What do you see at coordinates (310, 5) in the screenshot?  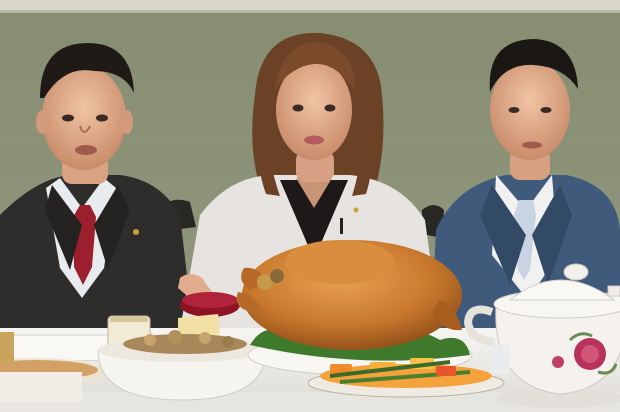 I see `ceiling-trim` at bounding box center [310, 5].